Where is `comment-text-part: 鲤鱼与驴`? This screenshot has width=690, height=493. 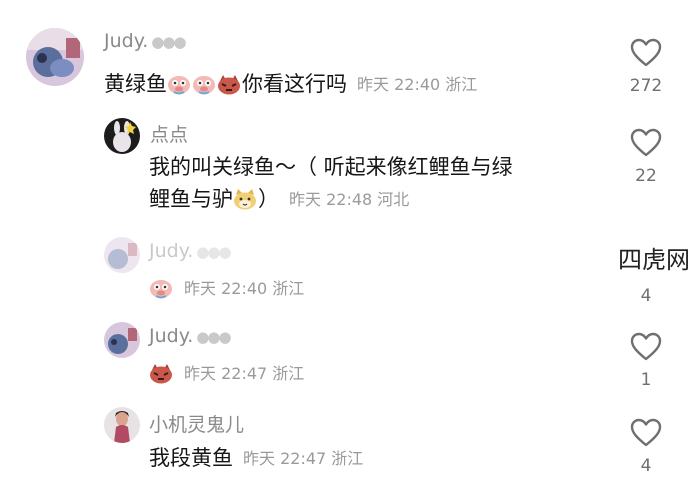 comment-text-part: 鲤鱼与驴 is located at coordinates (191, 199).